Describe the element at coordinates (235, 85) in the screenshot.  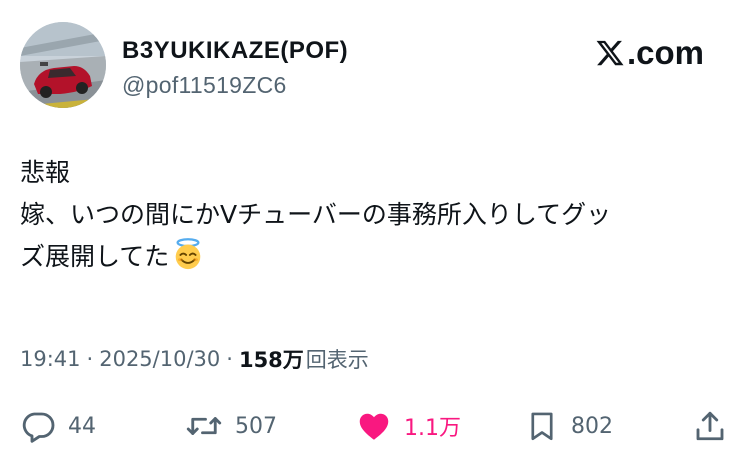
I see `user-handle: @pof11519ZC6` at that location.